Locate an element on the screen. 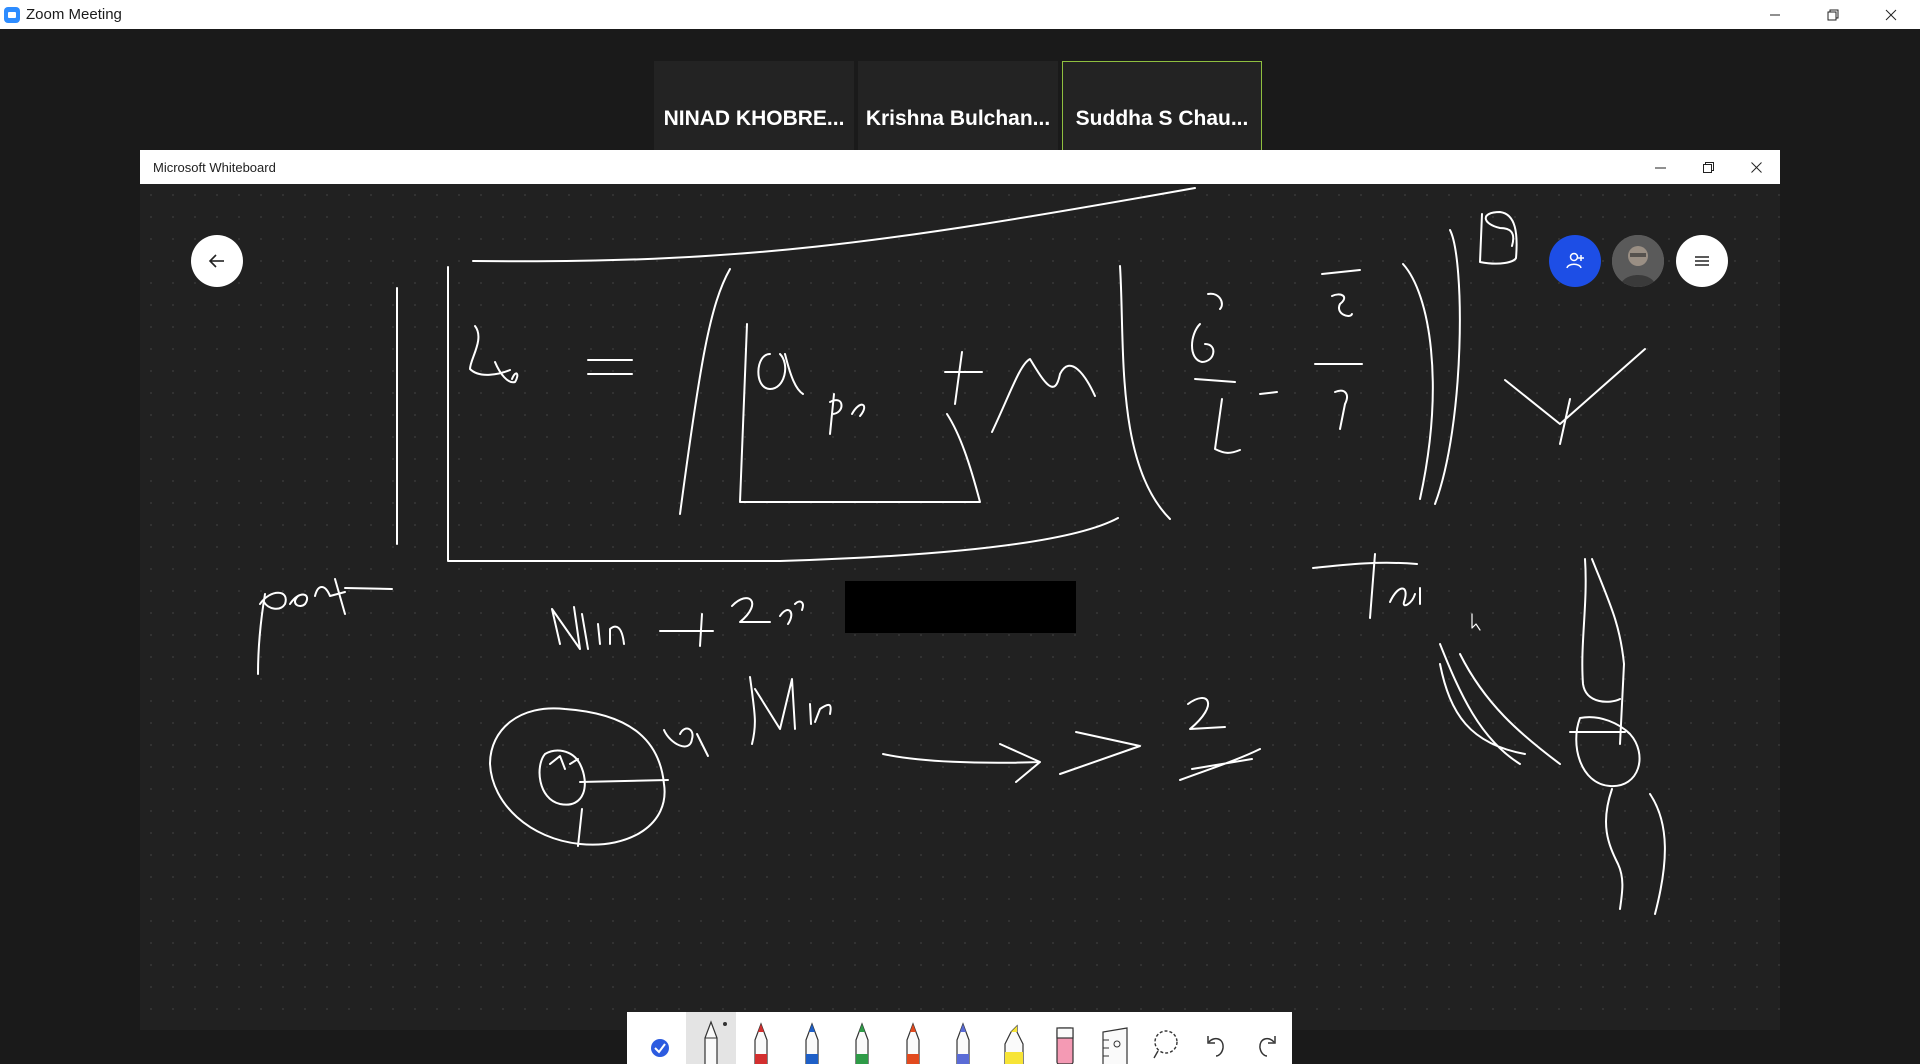 This screenshot has width=1920, height=1064. redo-button is located at coordinates (1266, 1038).